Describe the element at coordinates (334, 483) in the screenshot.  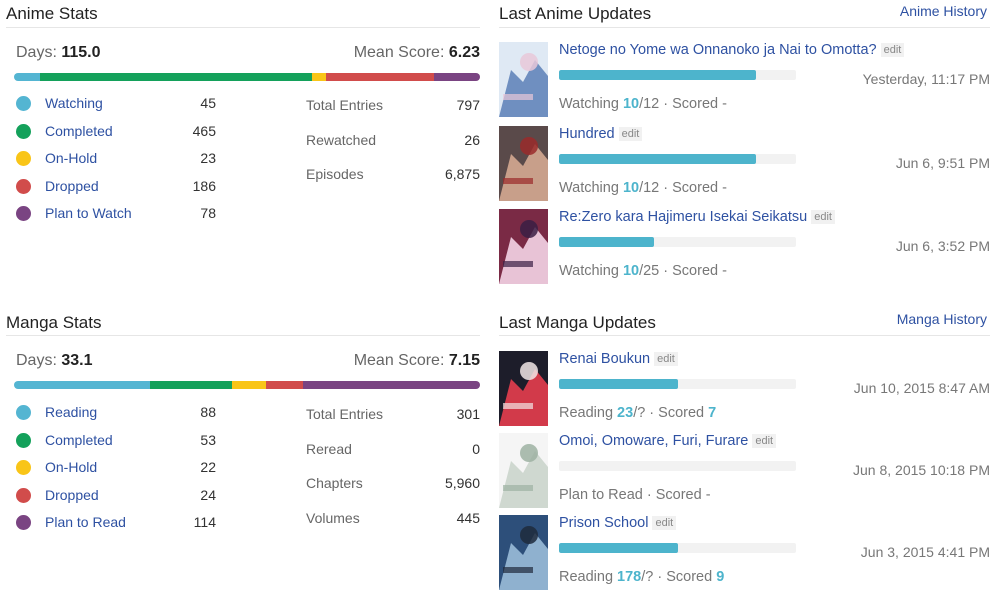
I see `total-label: Chapters` at that location.